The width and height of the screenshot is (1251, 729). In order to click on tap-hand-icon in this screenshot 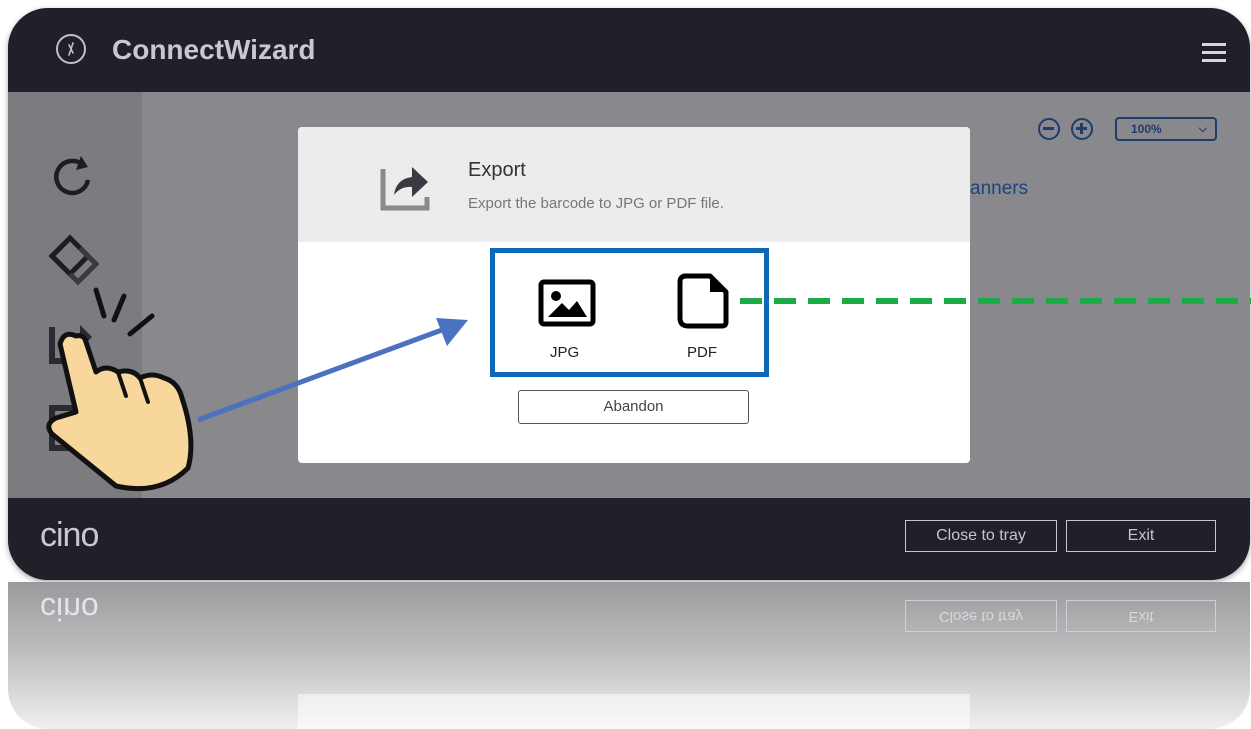, I will do `click(120, 389)`.